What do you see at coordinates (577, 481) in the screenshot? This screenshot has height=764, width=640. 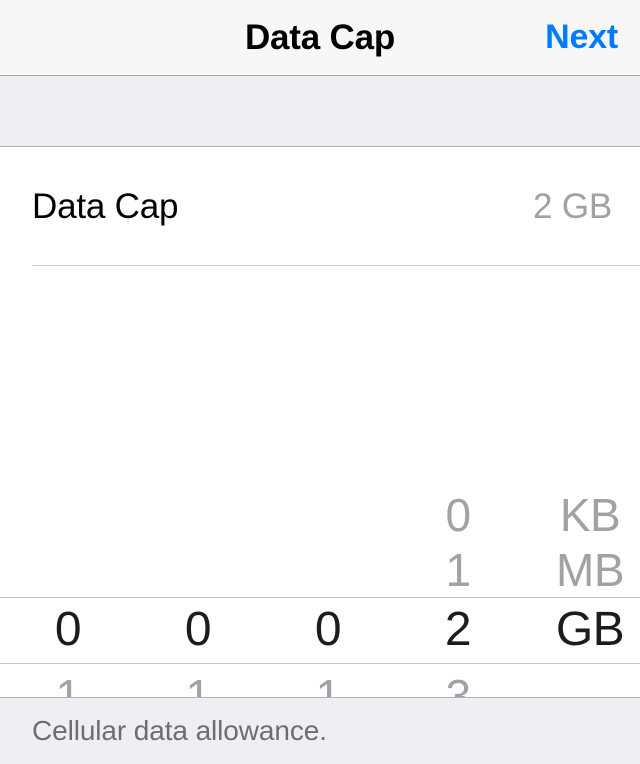 I see `picker-column-unit: KB MB GB` at bounding box center [577, 481].